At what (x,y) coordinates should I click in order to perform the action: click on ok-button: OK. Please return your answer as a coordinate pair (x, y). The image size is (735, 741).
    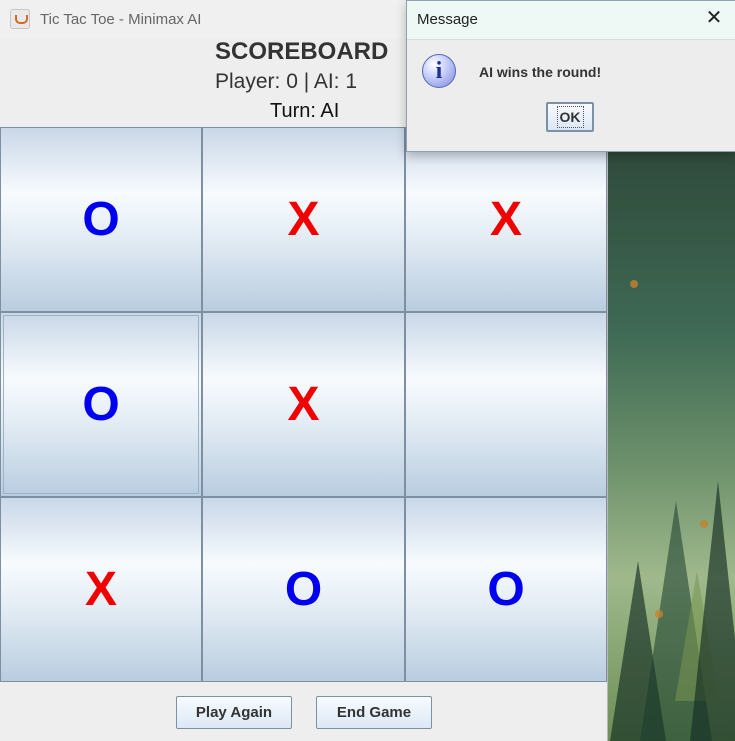
    Looking at the image, I should click on (570, 117).